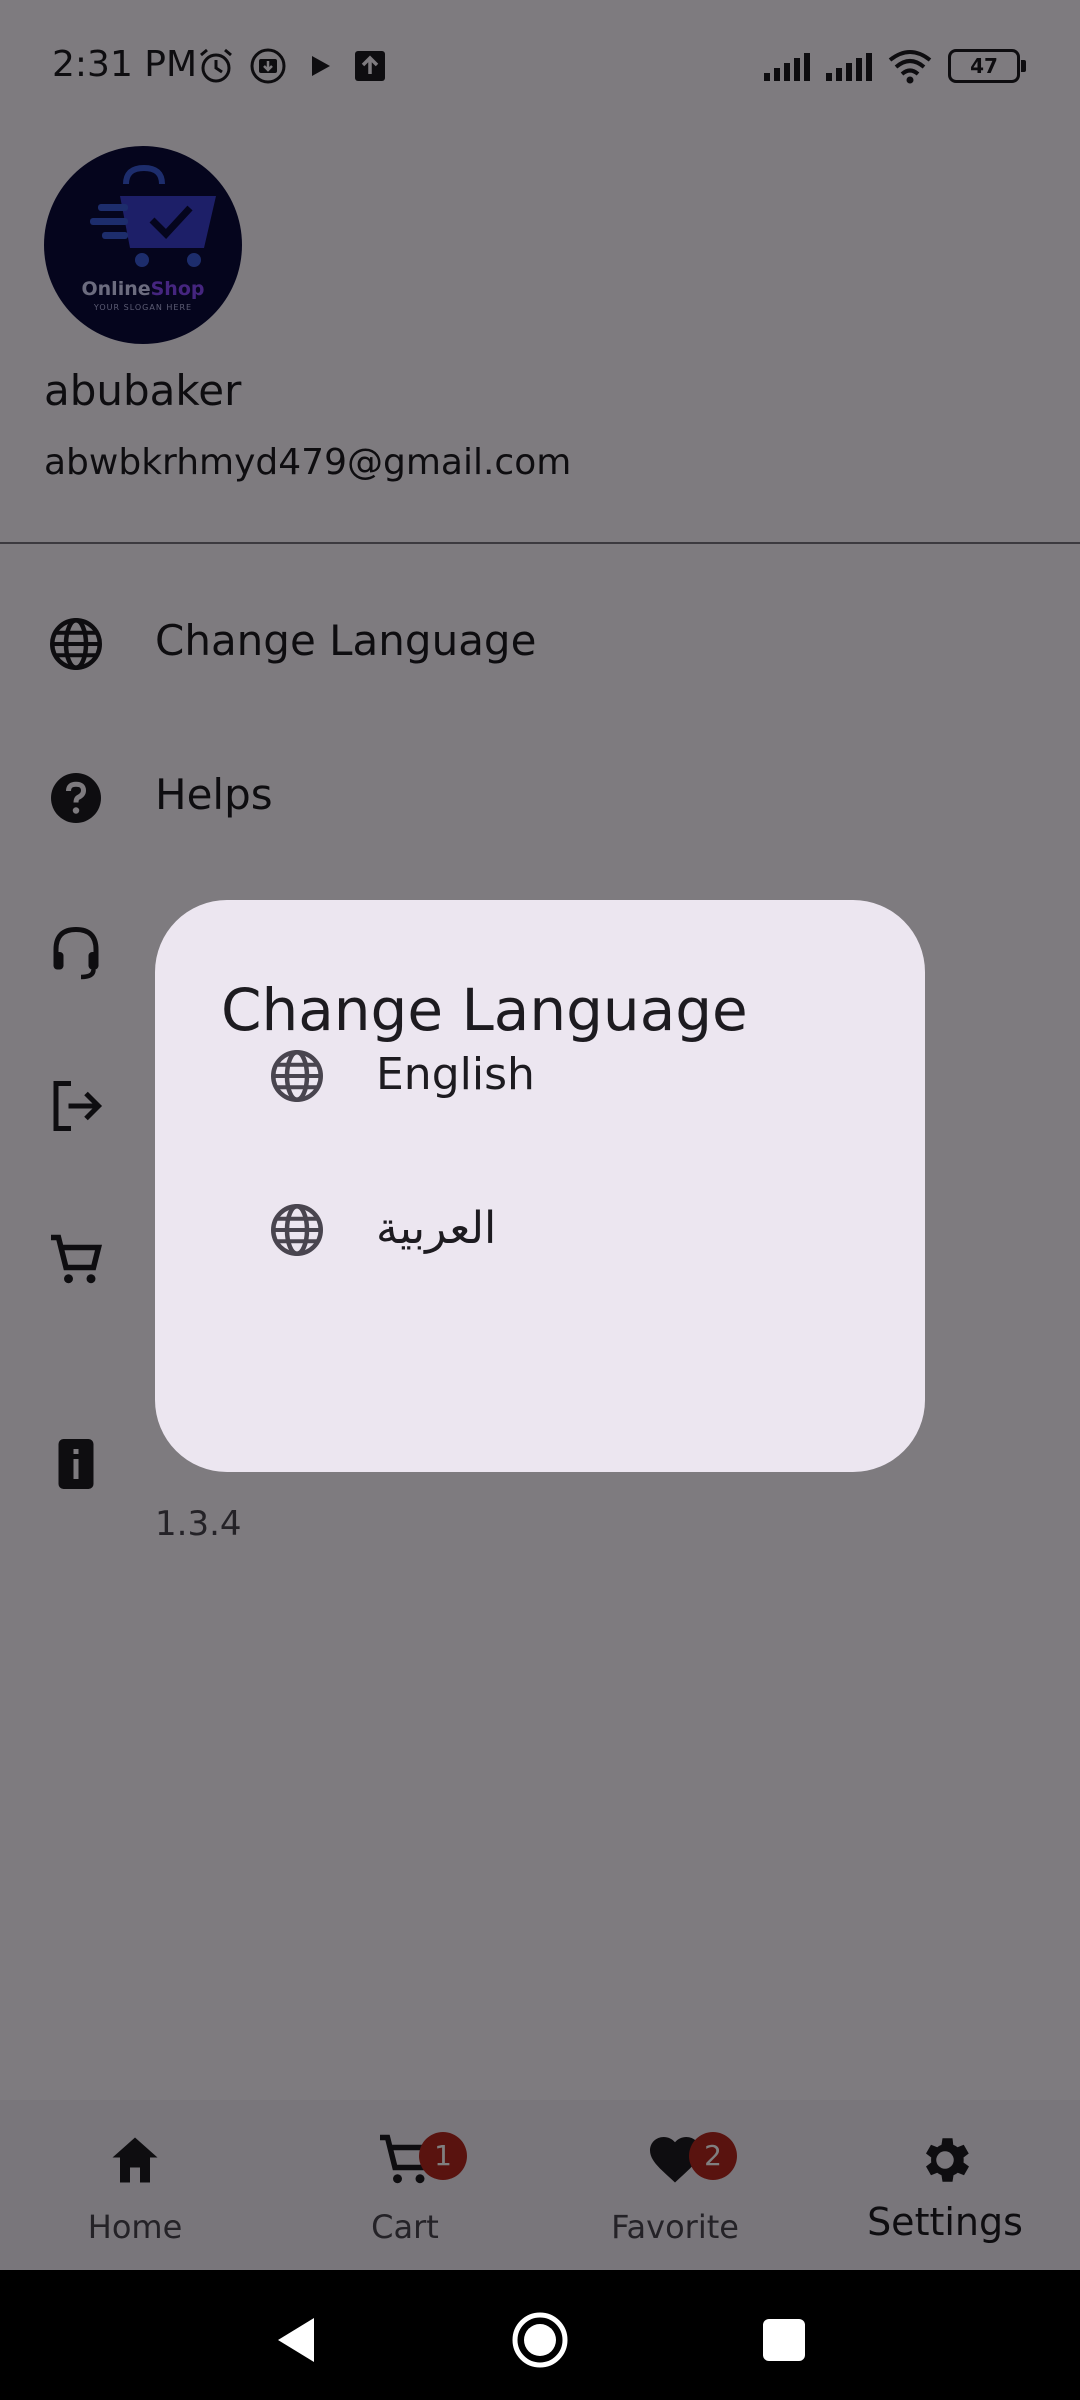  I want to click on language-option-arabic: العربية, so click(540, 1230).